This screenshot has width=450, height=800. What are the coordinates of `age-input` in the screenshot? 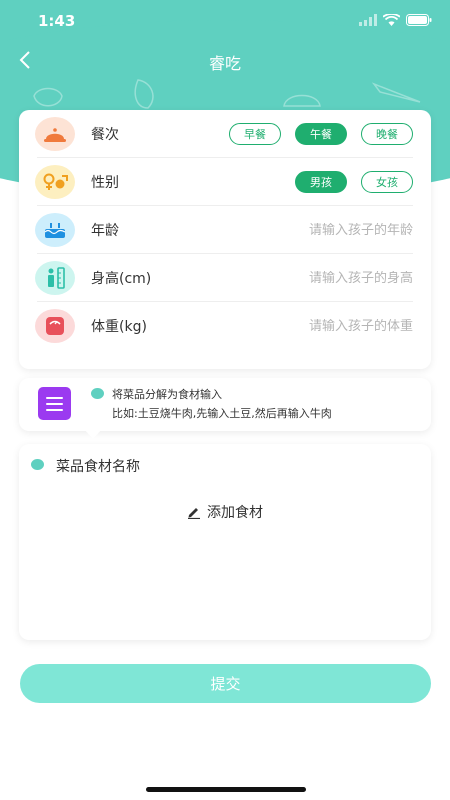 It's located at (333, 230).